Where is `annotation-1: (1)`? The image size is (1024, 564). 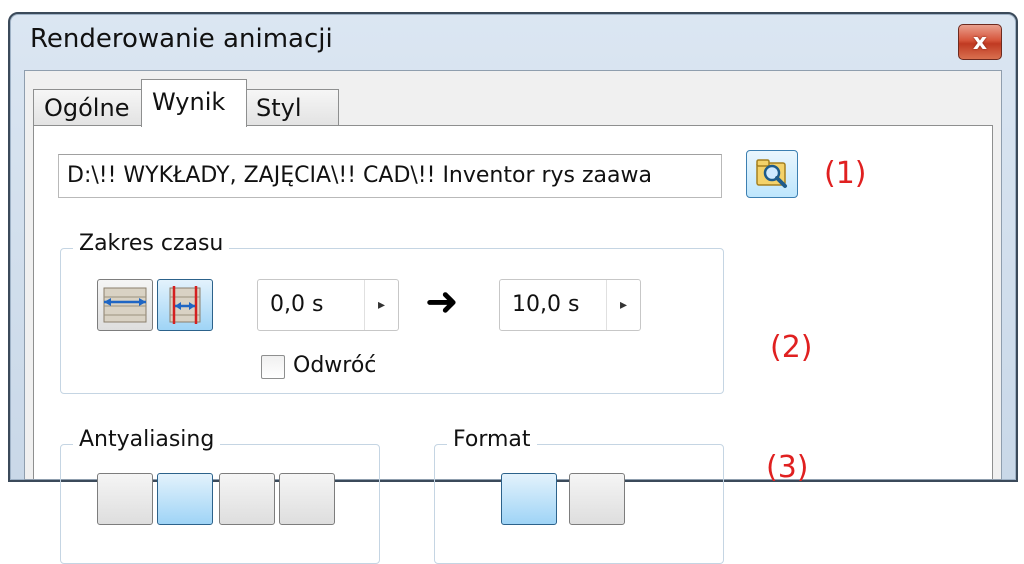
annotation-1: (1) is located at coordinates (845, 173).